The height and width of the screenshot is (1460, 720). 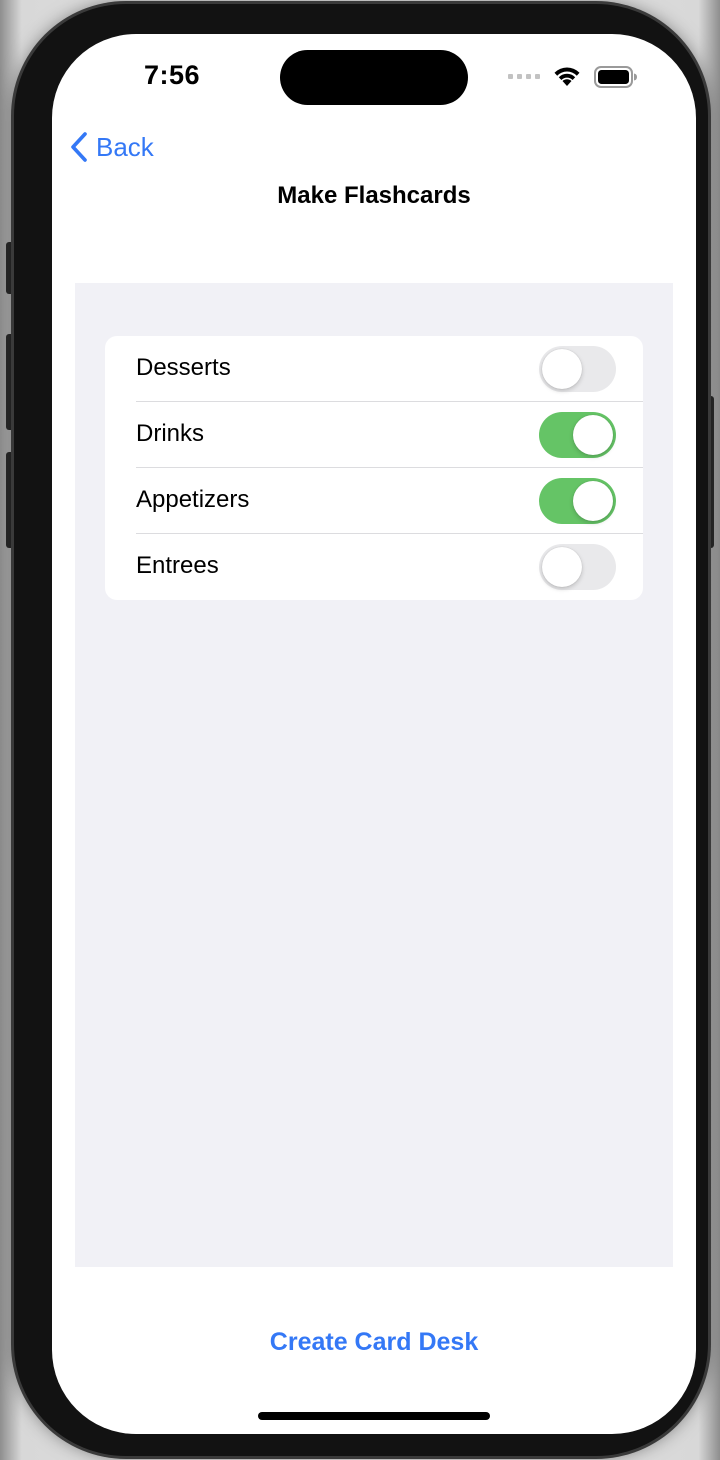 I want to click on back-button: Back, so click(x=112, y=147).